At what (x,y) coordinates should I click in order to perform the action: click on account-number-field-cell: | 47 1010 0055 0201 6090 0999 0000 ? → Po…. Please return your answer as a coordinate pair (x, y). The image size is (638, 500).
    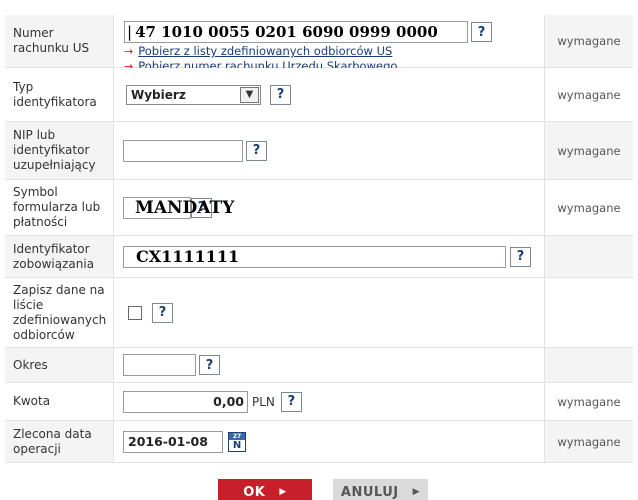
    Looking at the image, I should click on (329, 44).